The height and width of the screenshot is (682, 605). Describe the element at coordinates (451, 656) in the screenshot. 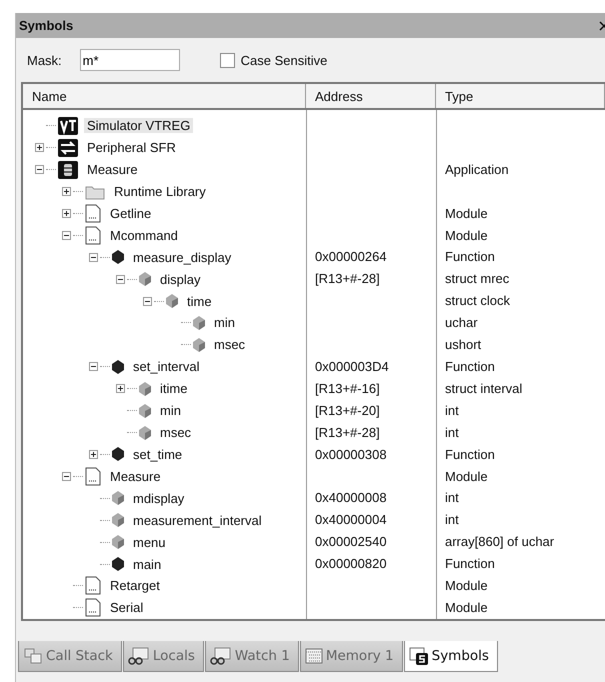

I see `panel-tab: Symbols` at that location.